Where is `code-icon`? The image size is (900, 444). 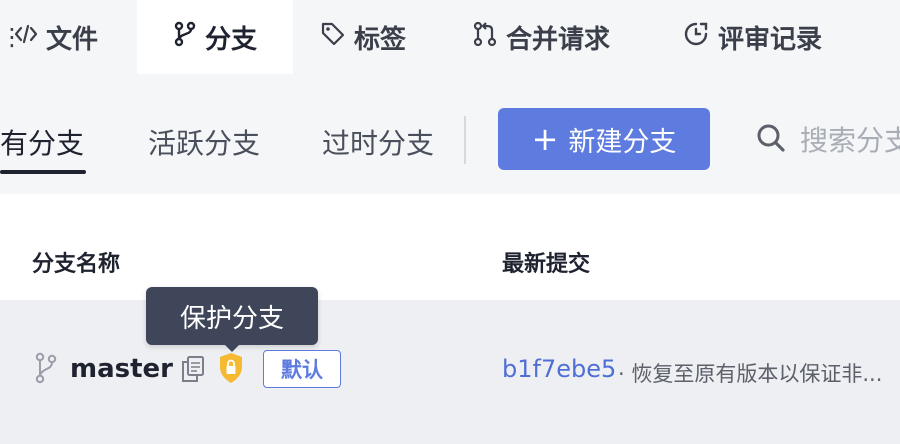 code-icon is located at coordinates (26, 37).